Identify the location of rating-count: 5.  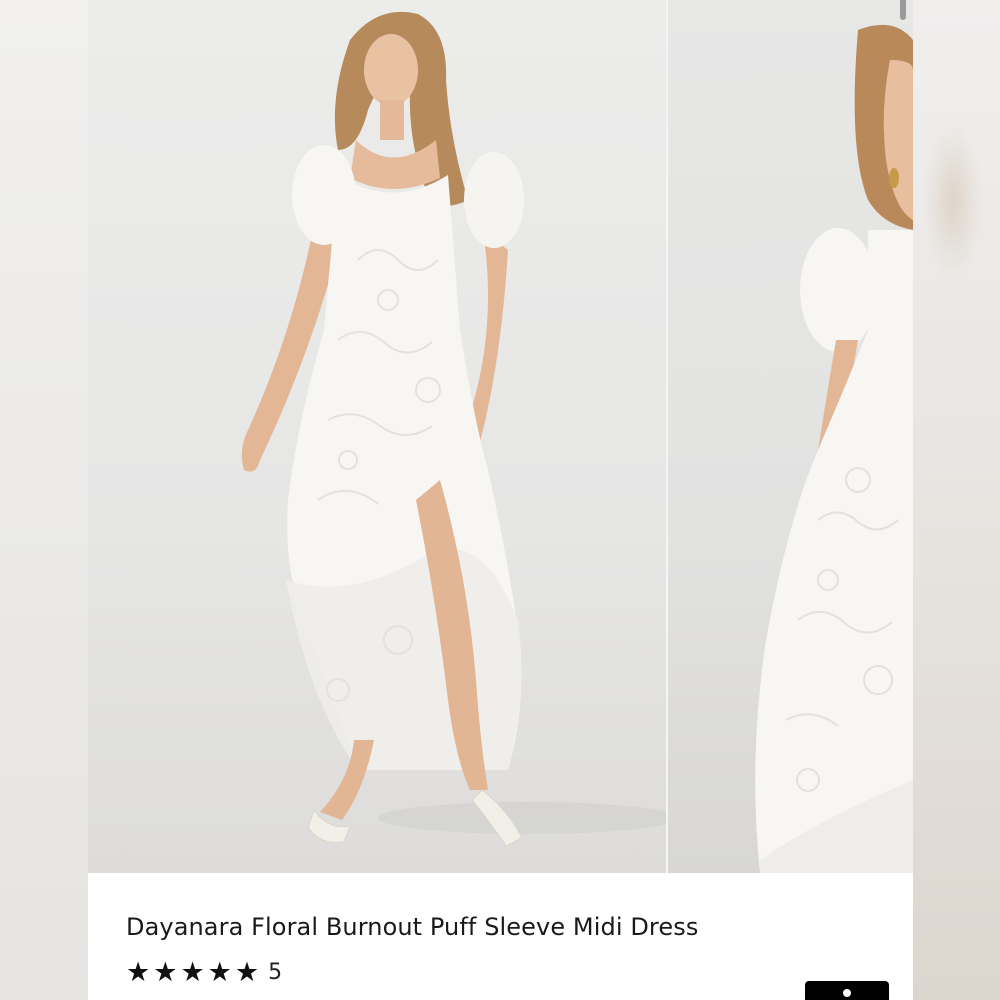
(275, 972).